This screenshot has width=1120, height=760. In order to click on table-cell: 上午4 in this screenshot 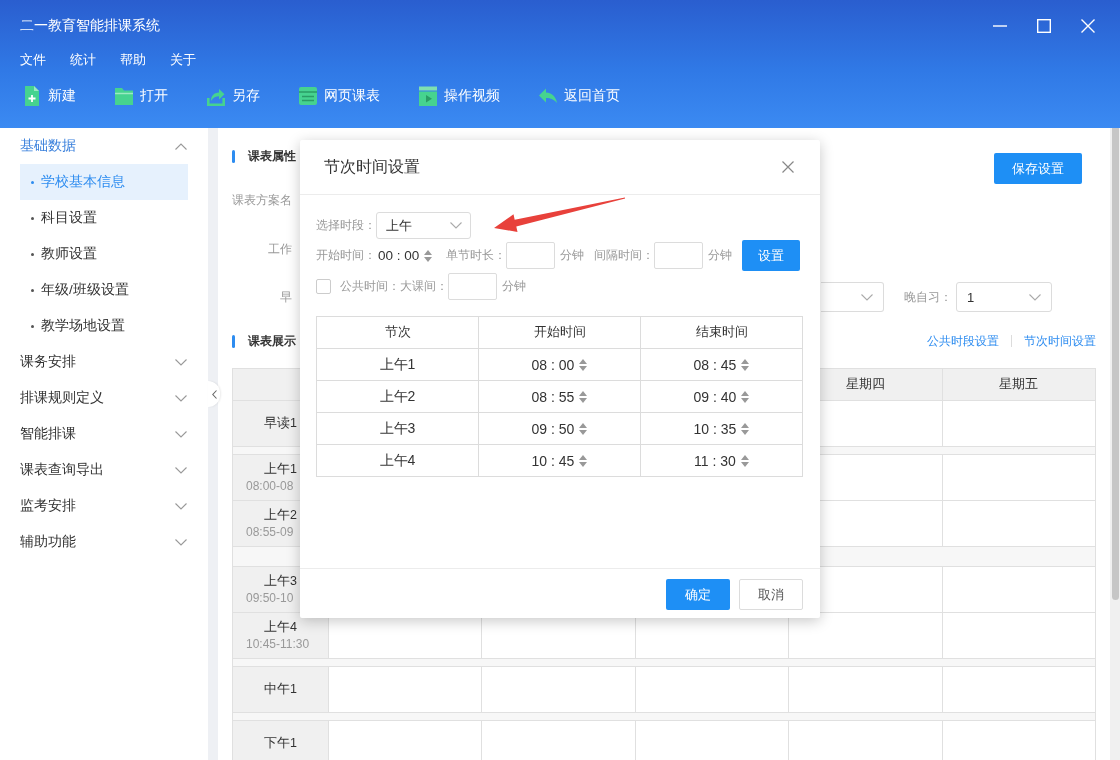, I will do `click(397, 460)`.